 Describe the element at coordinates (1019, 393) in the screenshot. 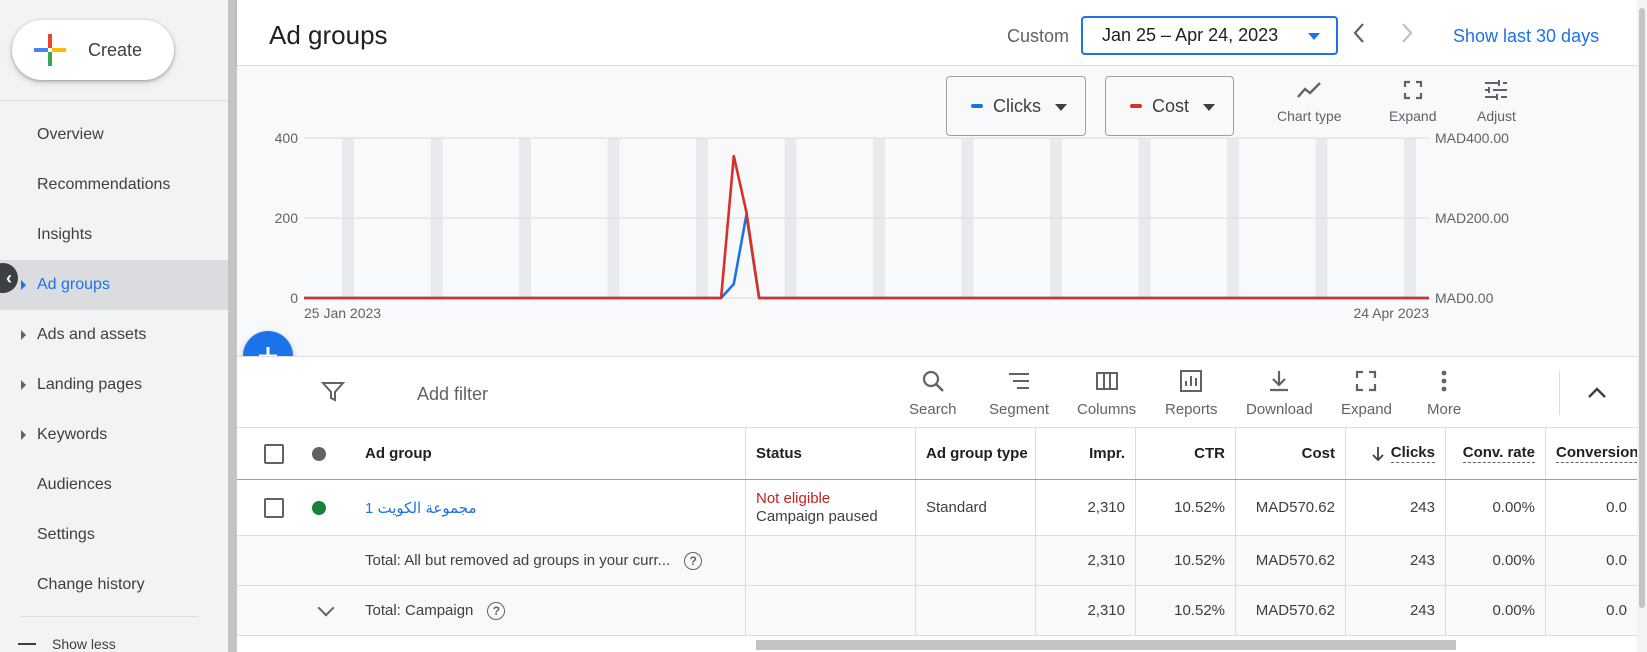

I see `segment-button: Segment` at that location.